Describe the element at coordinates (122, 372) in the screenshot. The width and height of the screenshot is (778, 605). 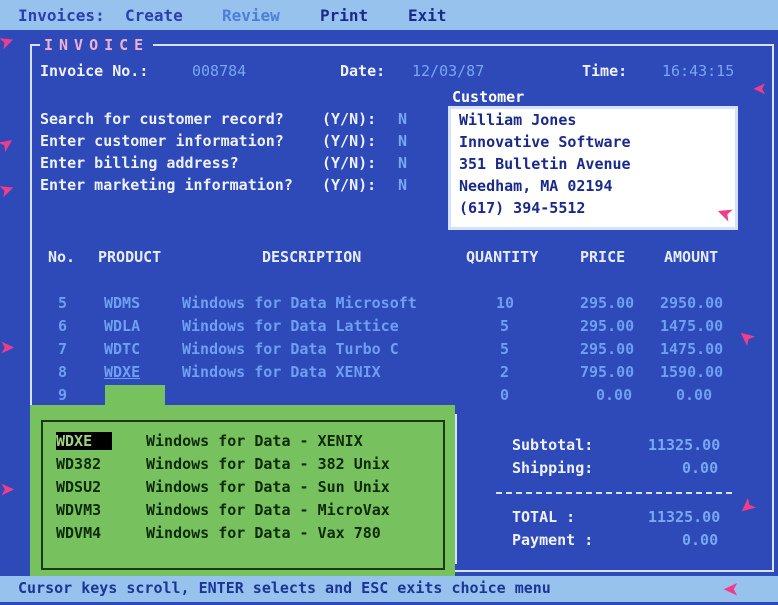
I see `row-product: WDXE` at that location.